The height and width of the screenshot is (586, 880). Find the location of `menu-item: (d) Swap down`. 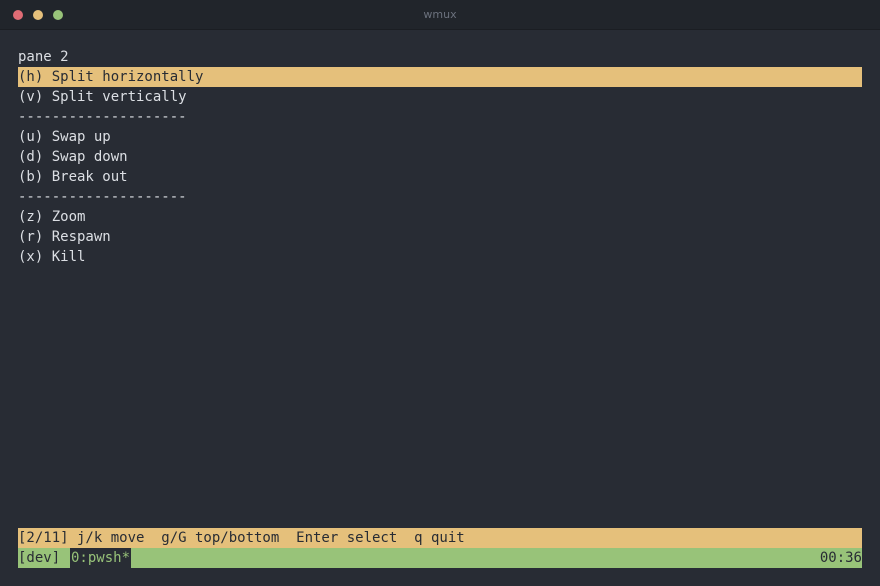

menu-item: (d) Swap down is located at coordinates (440, 157).